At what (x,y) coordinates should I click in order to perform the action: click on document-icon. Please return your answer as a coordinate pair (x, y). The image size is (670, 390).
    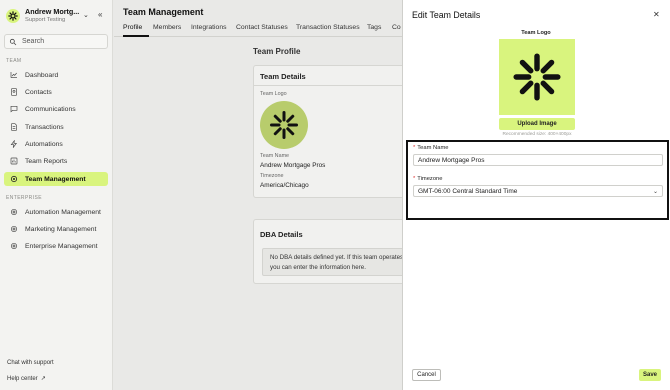
    Looking at the image, I should click on (14, 127).